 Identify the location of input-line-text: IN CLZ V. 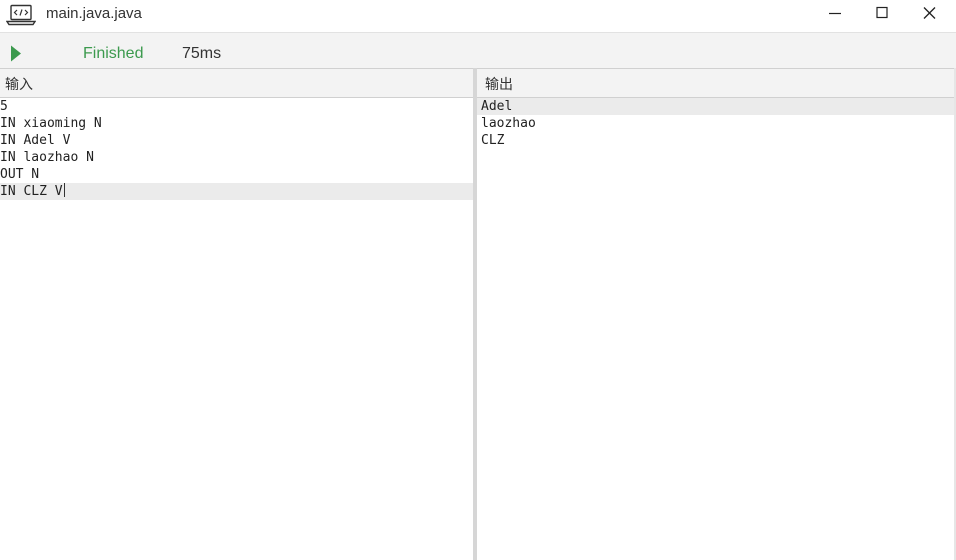
(31, 191).